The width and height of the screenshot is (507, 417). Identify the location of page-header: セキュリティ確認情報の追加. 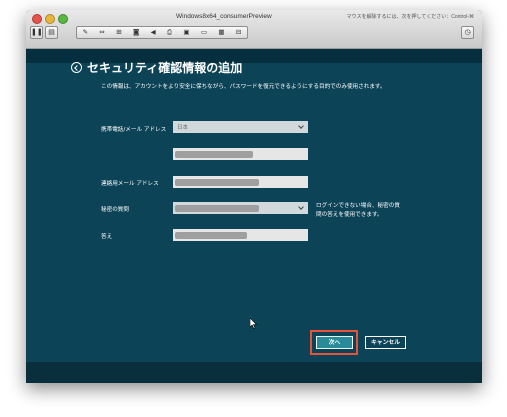
(156, 67).